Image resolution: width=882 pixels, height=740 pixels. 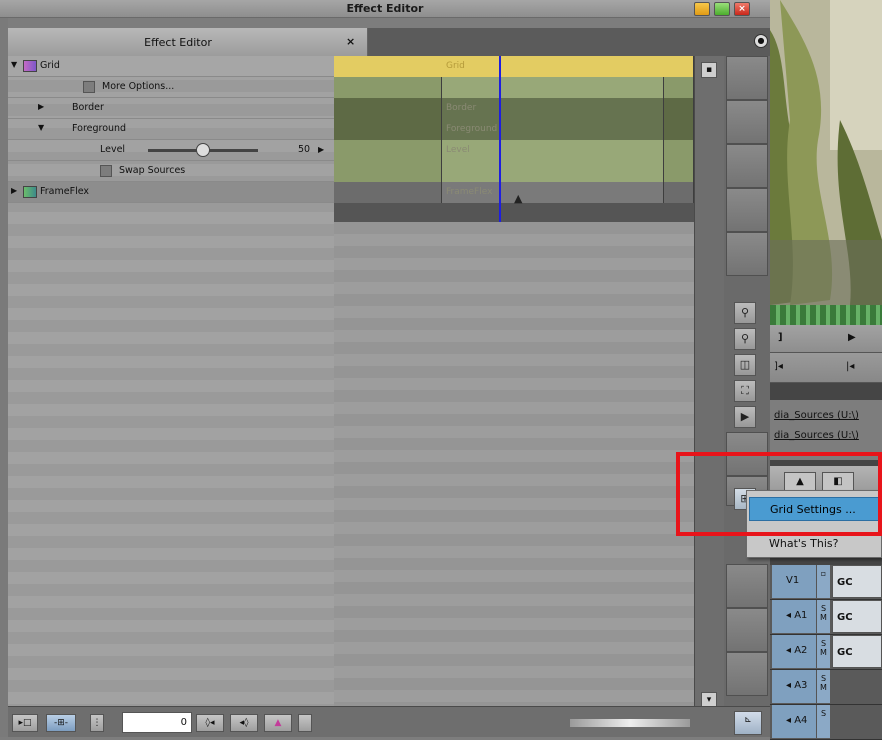 I want to click on timeline-row: Grid, so click(x=514, y=66).